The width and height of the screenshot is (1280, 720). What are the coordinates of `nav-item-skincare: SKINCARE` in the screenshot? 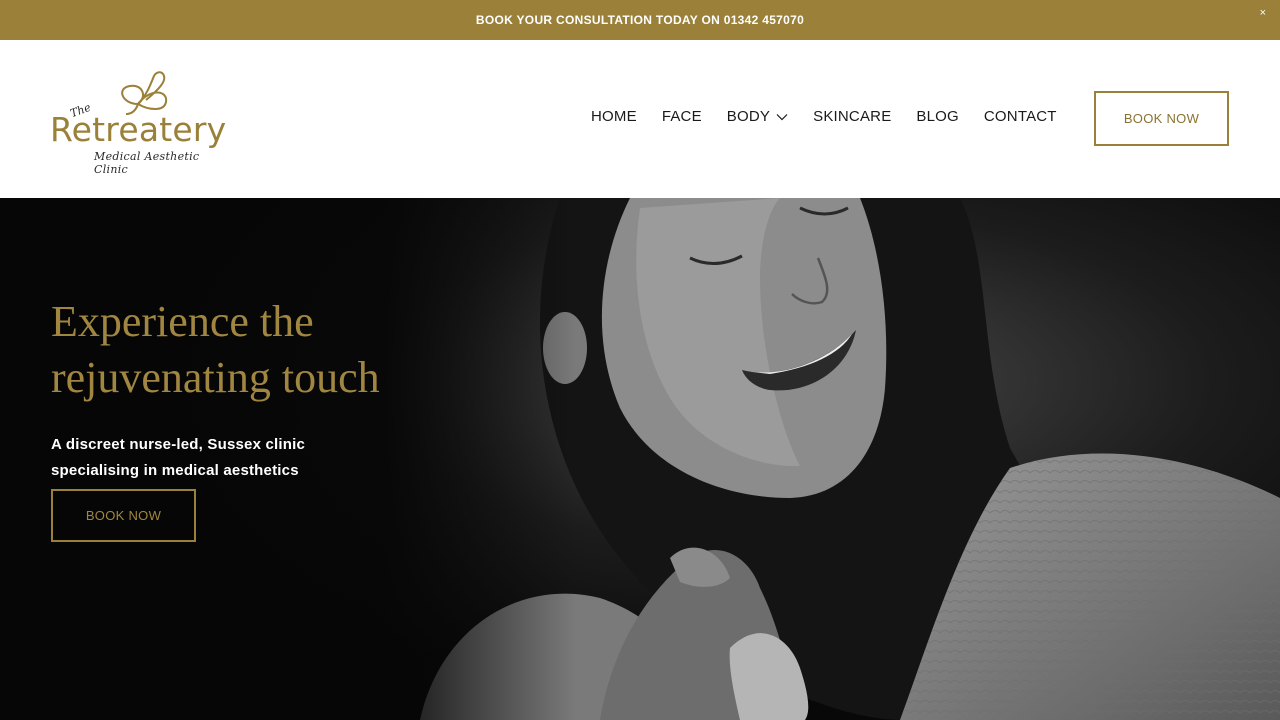 It's located at (852, 116).